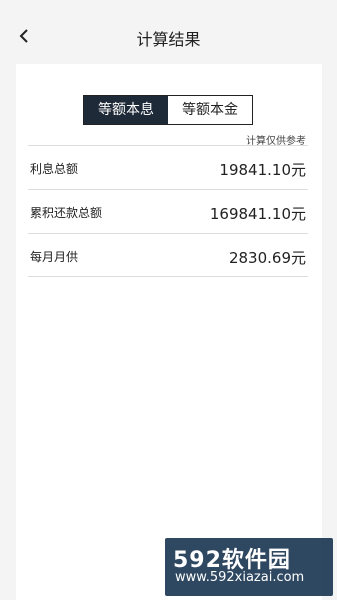  Describe the element at coordinates (168, 211) in the screenshot. I see `result-row-total-repayment: 累积还款总额 169841.10元` at that location.